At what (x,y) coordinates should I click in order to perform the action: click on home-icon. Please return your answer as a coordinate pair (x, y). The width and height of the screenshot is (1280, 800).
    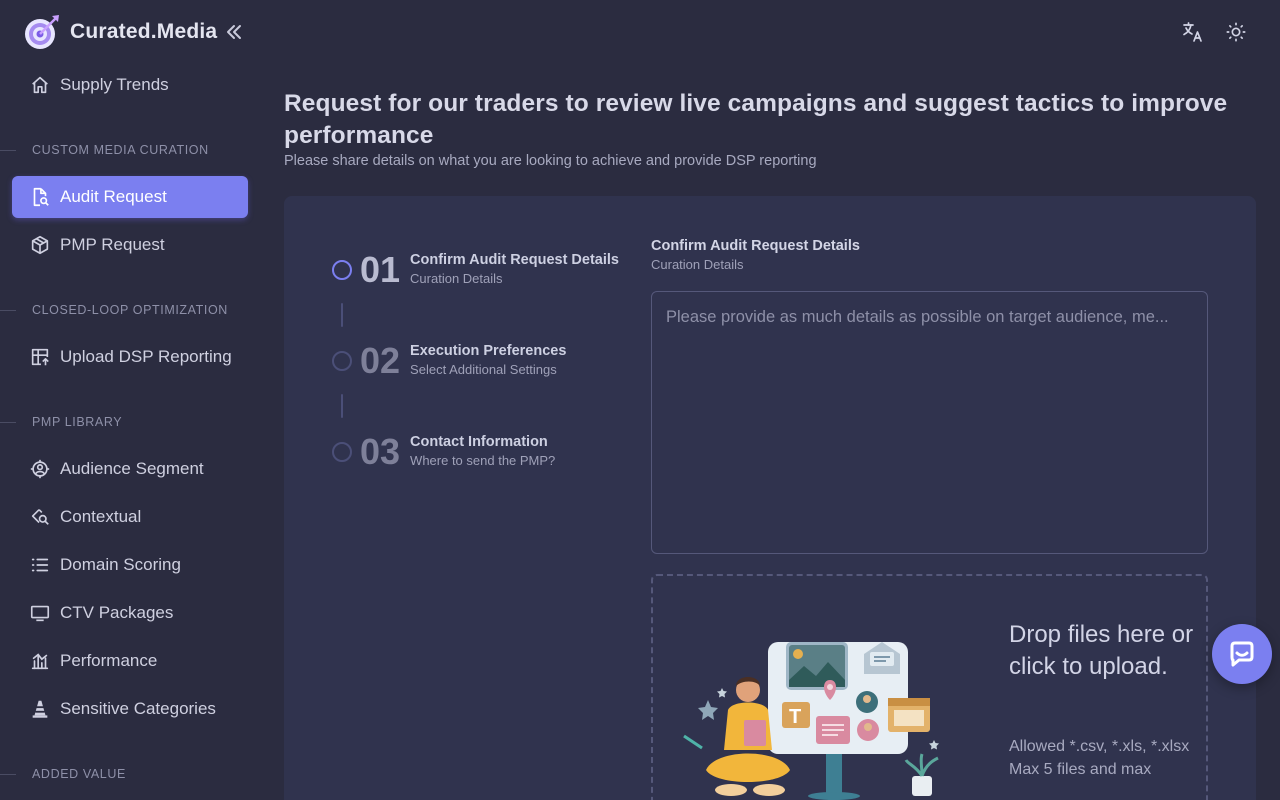
    Looking at the image, I should click on (40, 85).